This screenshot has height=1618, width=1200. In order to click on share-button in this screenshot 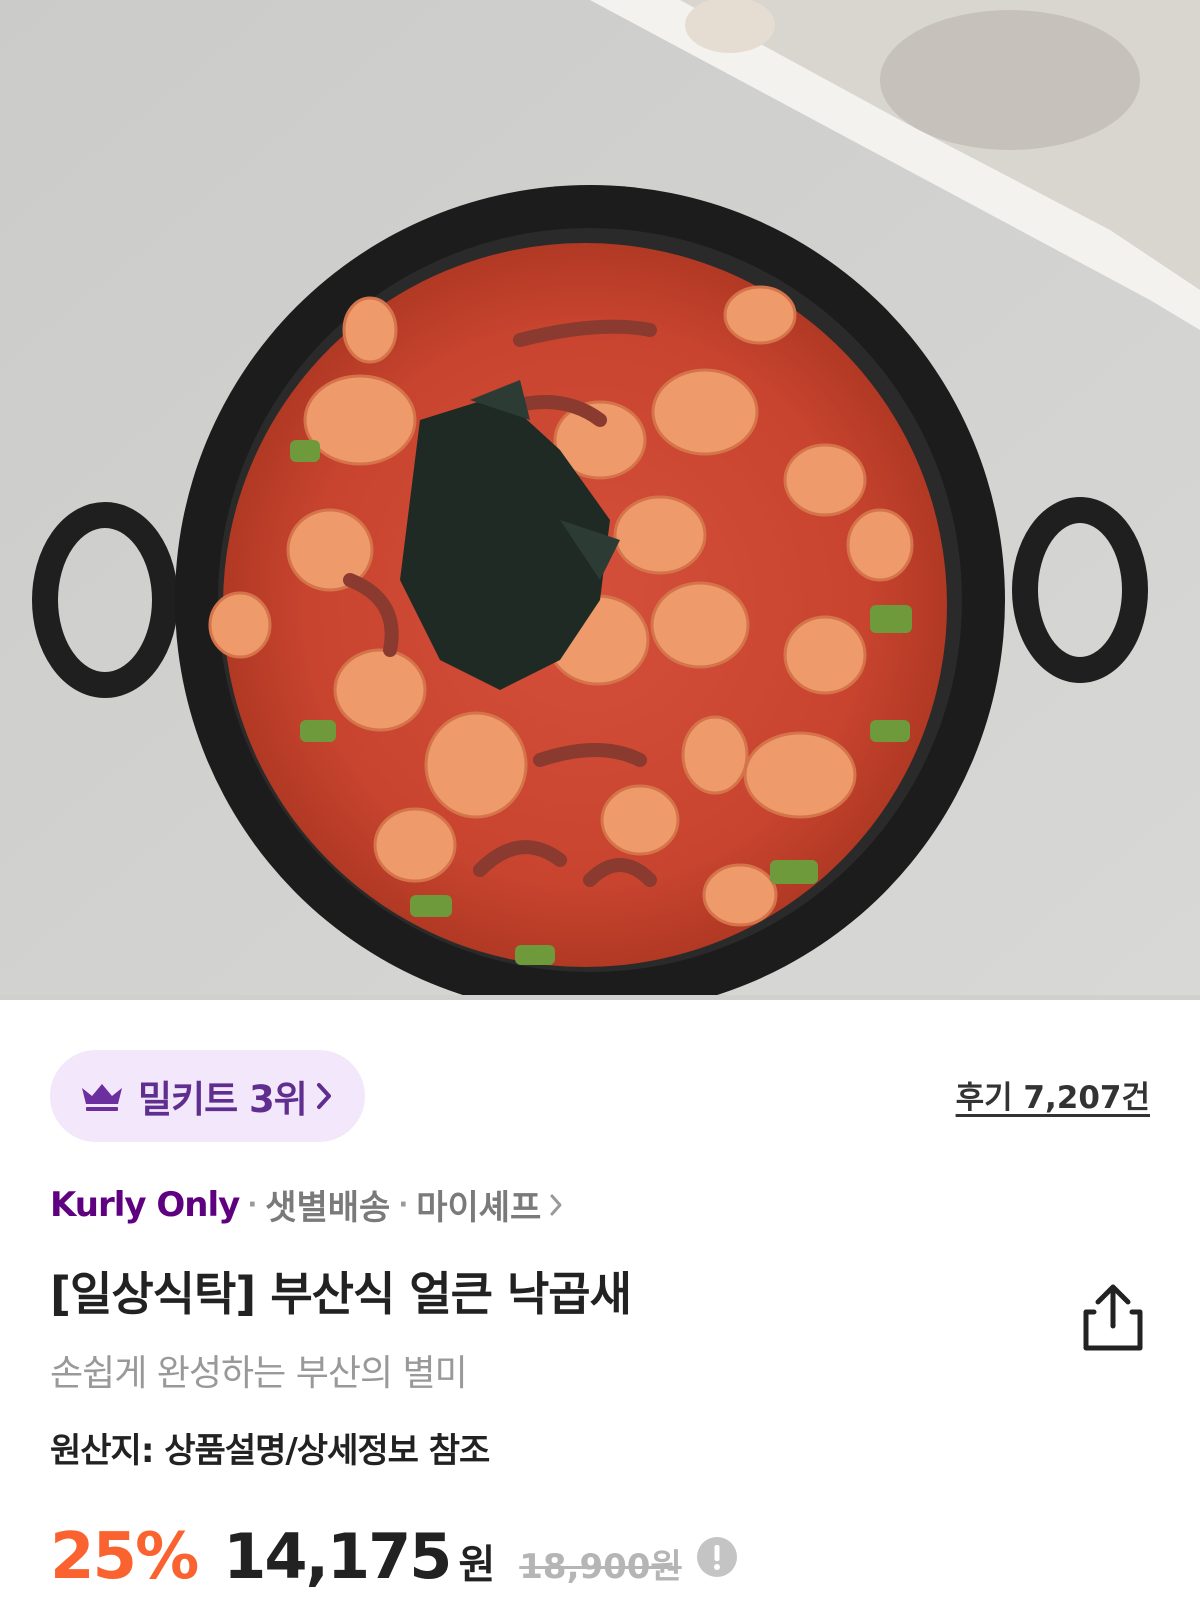, I will do `click(1113, 1318)`.